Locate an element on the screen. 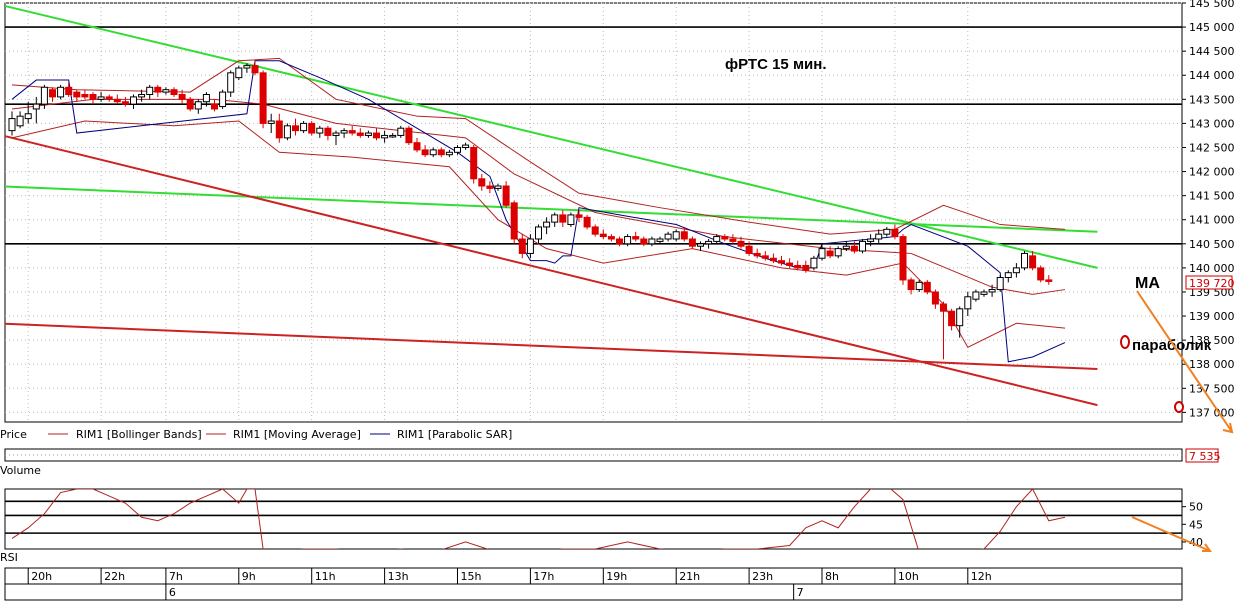 The height and width of the screenshot is (601, 1235). time-tick-label: 12h is located at coordinates (981, 576).